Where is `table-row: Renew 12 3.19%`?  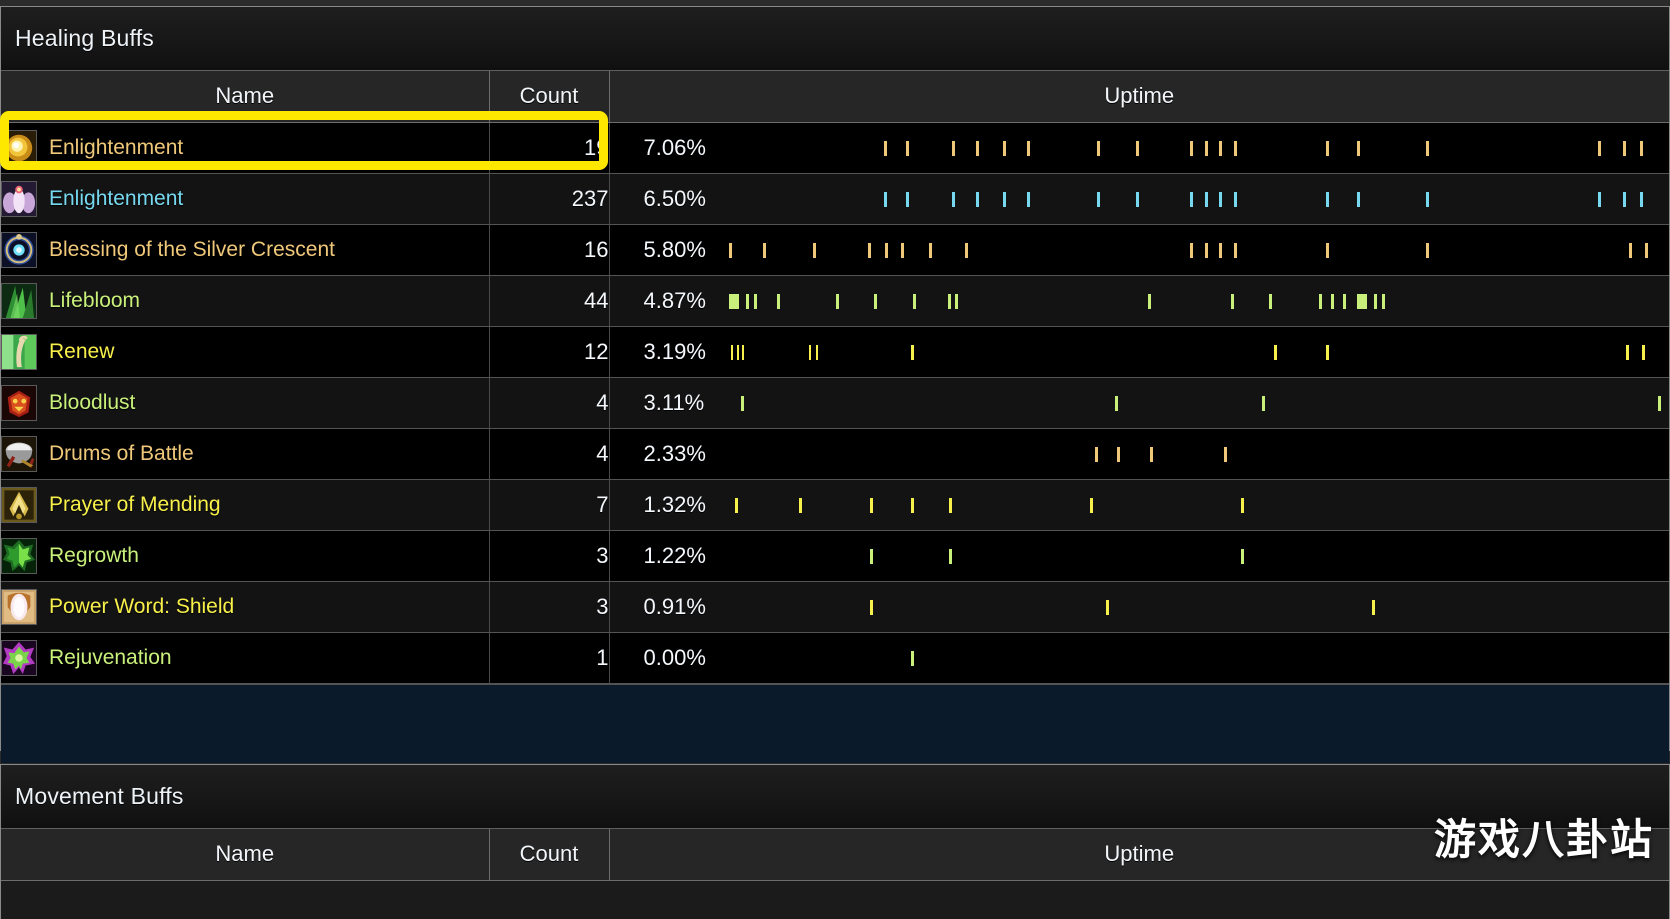
table-row: Renew 12 3.19% is located at coordinates (835, 352).